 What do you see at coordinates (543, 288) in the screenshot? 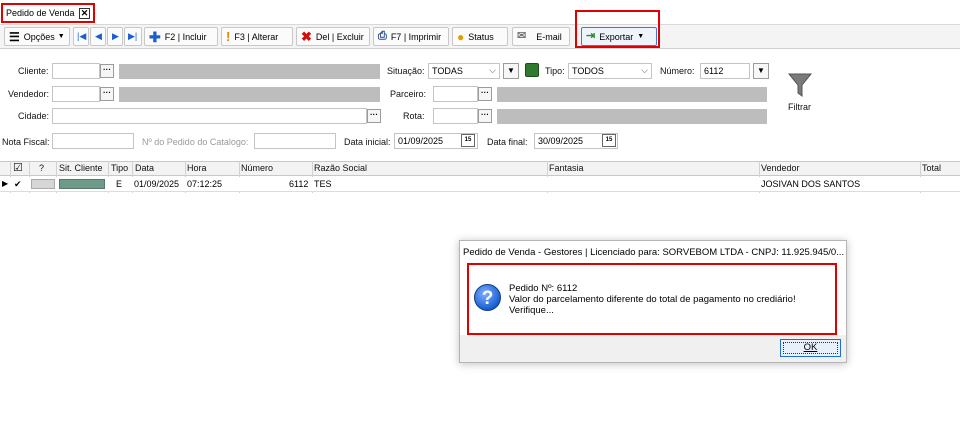
I see `dialog-line-pedido: Pedido Nº: 6112` at bounding box center [543, 288].